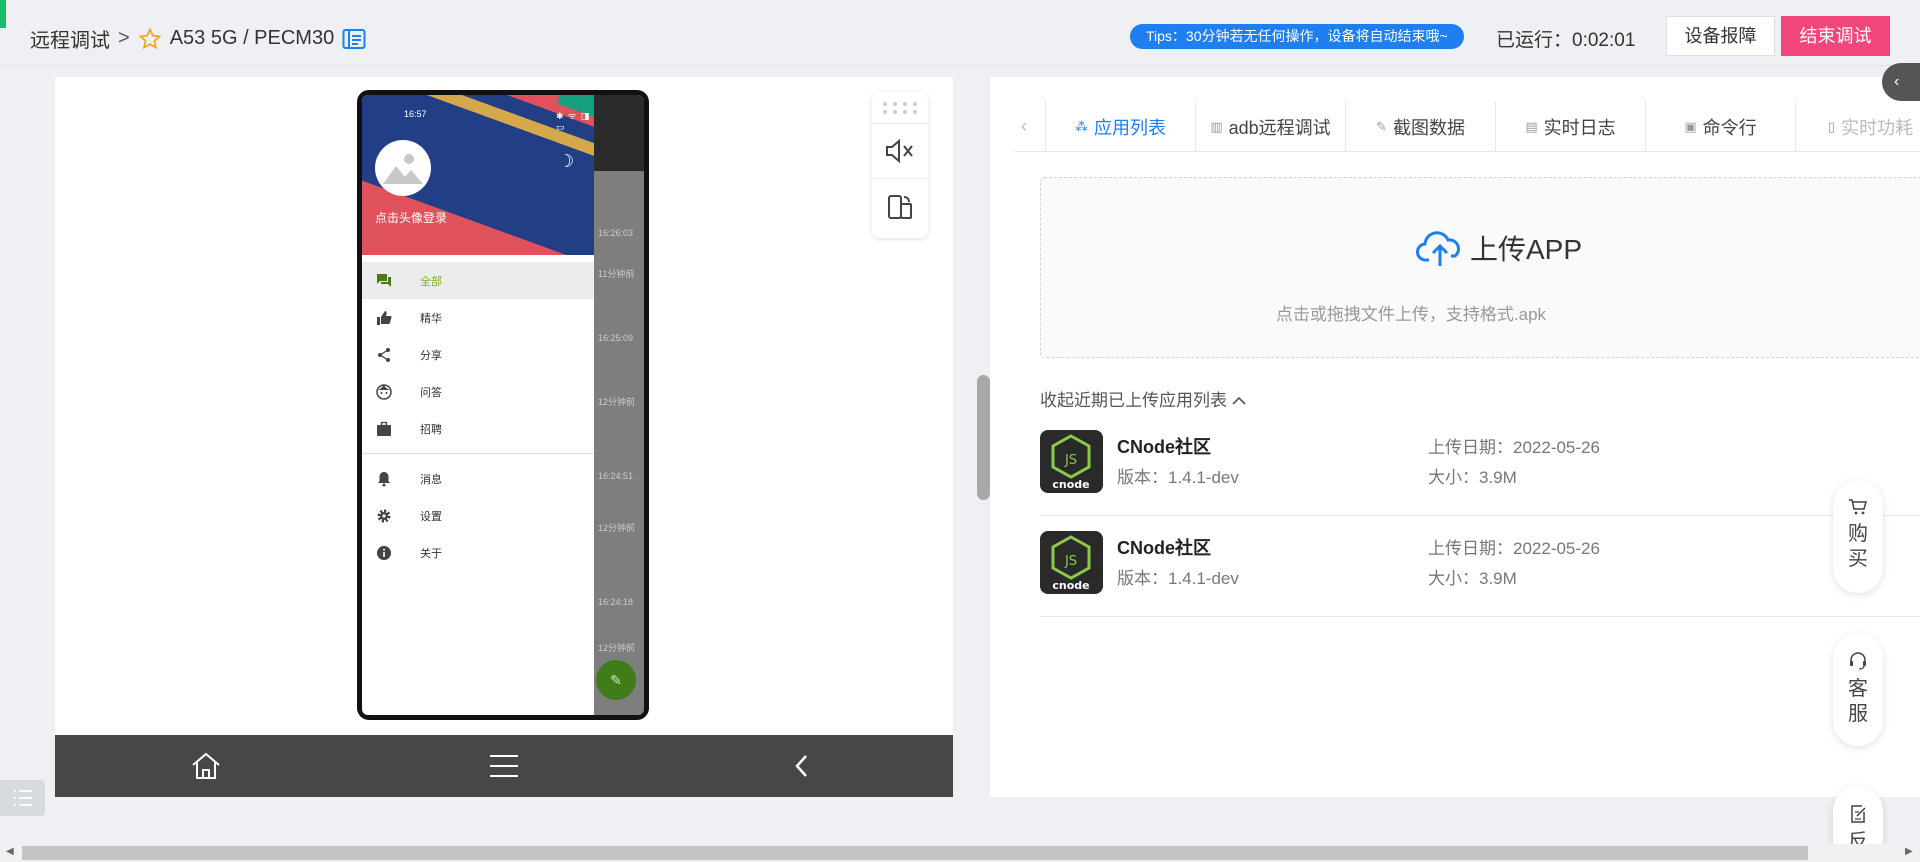 Image resolution: width=1920 pixels, height=862 pixels. I want to click on menu-item-label: 全部, so click(431, 281).